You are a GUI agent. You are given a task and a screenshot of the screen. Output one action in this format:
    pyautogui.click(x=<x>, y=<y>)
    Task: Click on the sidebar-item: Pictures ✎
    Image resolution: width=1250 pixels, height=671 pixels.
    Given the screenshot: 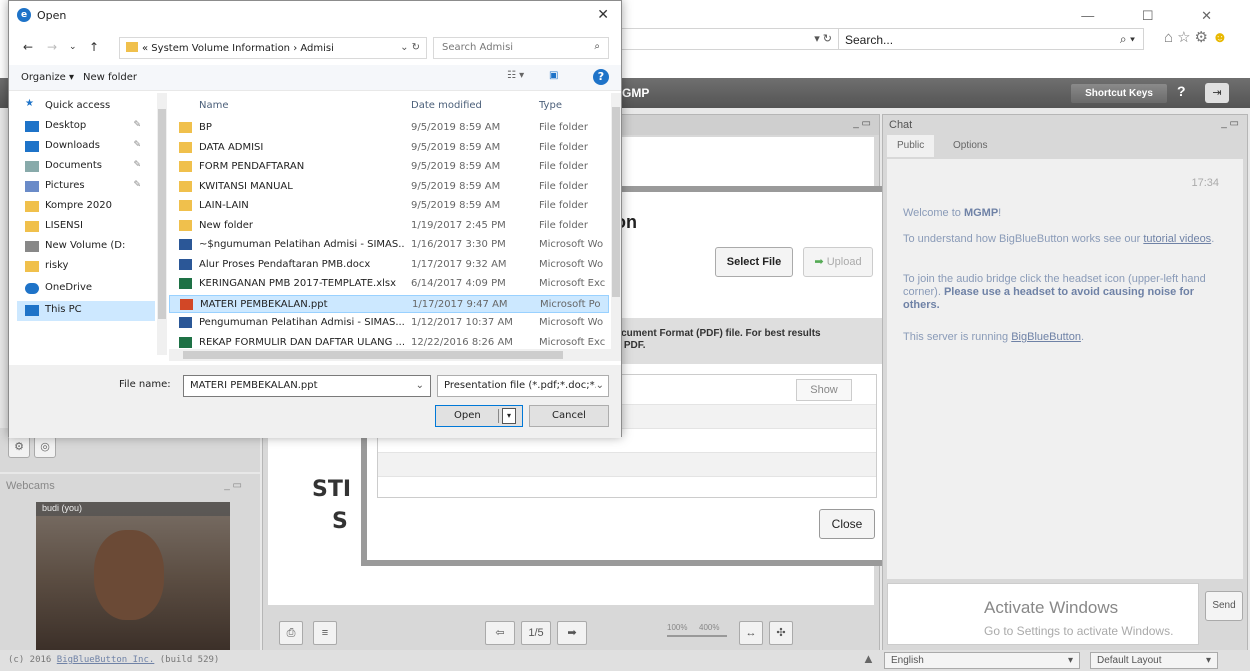 What is the action you would take?
    pyautogui.click(x=86, y=187)
    